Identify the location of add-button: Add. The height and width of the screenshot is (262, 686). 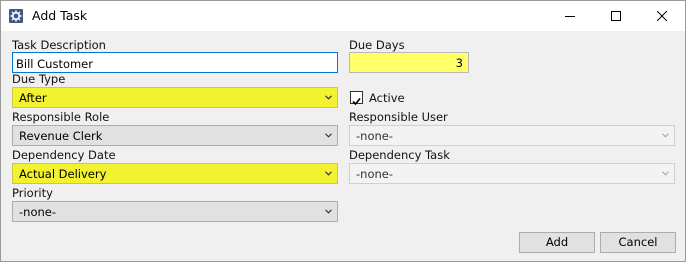
(557, 242).